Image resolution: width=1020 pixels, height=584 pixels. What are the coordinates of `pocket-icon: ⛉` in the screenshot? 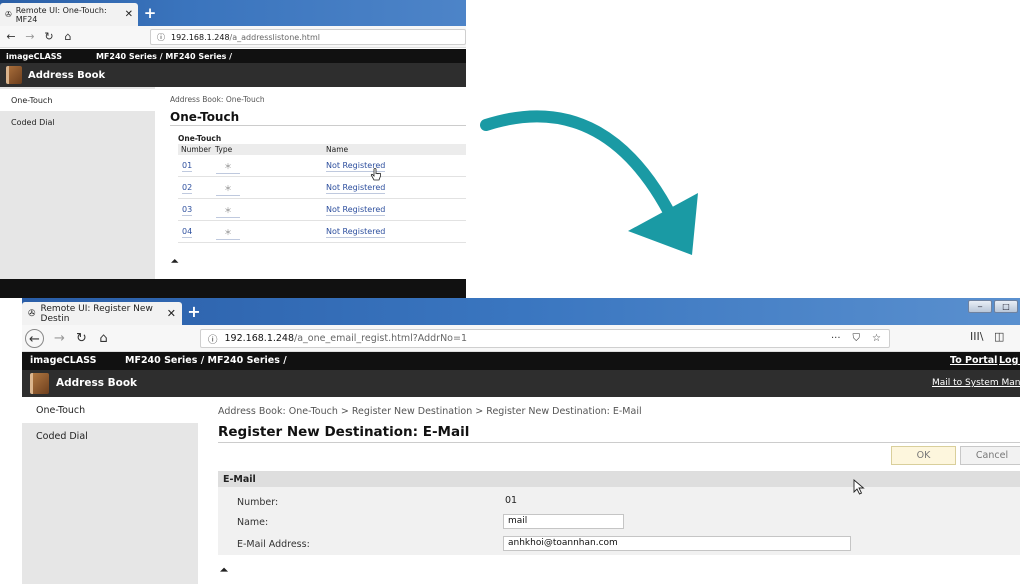 It's located at (857, 338).